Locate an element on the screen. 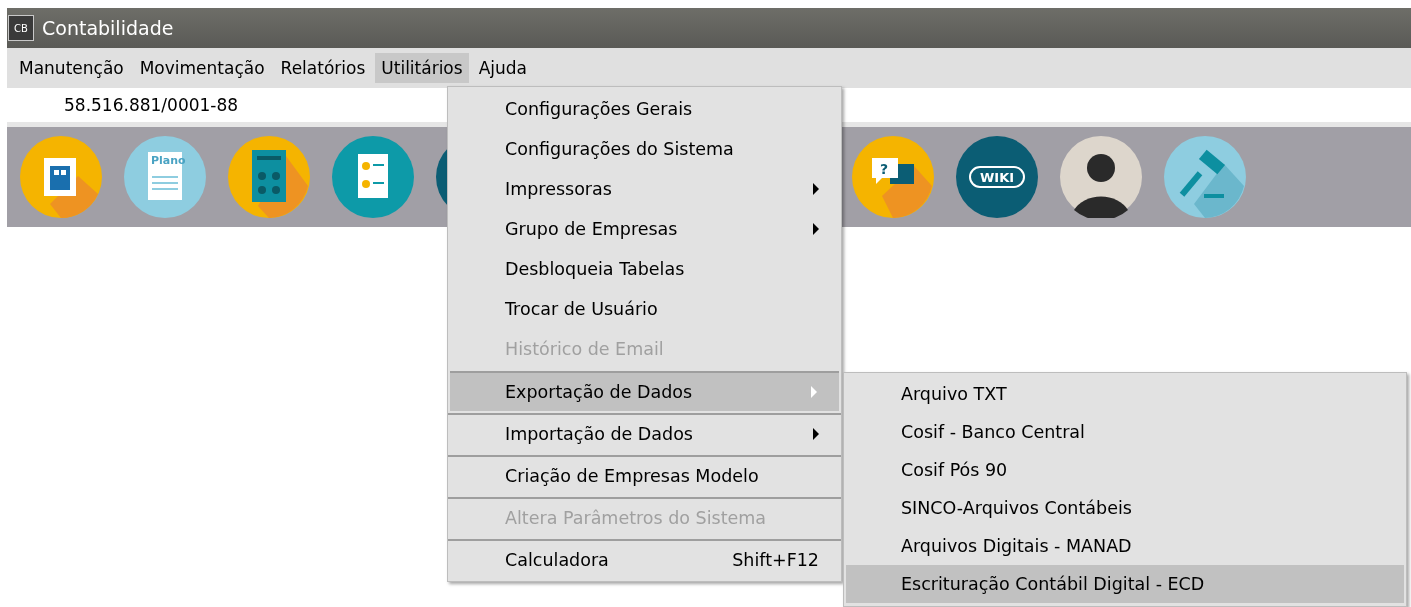 Image resolution: width=1411 pixels, height=607 pixels. menu-bar-item: Ajuda is located at coordinates (502, 68).